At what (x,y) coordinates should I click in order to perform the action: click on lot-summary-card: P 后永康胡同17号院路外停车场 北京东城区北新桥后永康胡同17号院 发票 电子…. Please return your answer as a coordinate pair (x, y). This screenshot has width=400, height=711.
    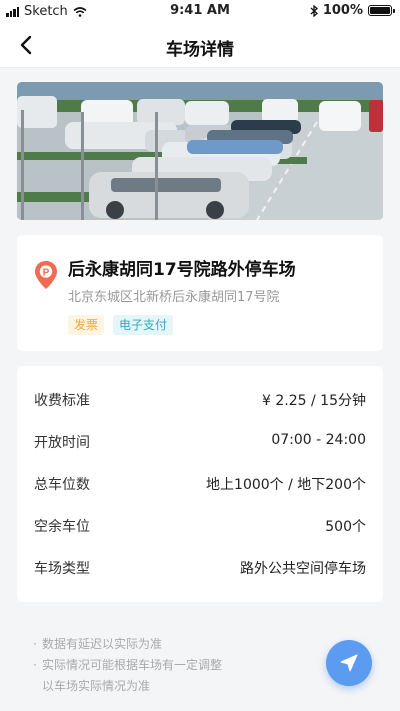
    Looking at the image, I should click on (200, 293).